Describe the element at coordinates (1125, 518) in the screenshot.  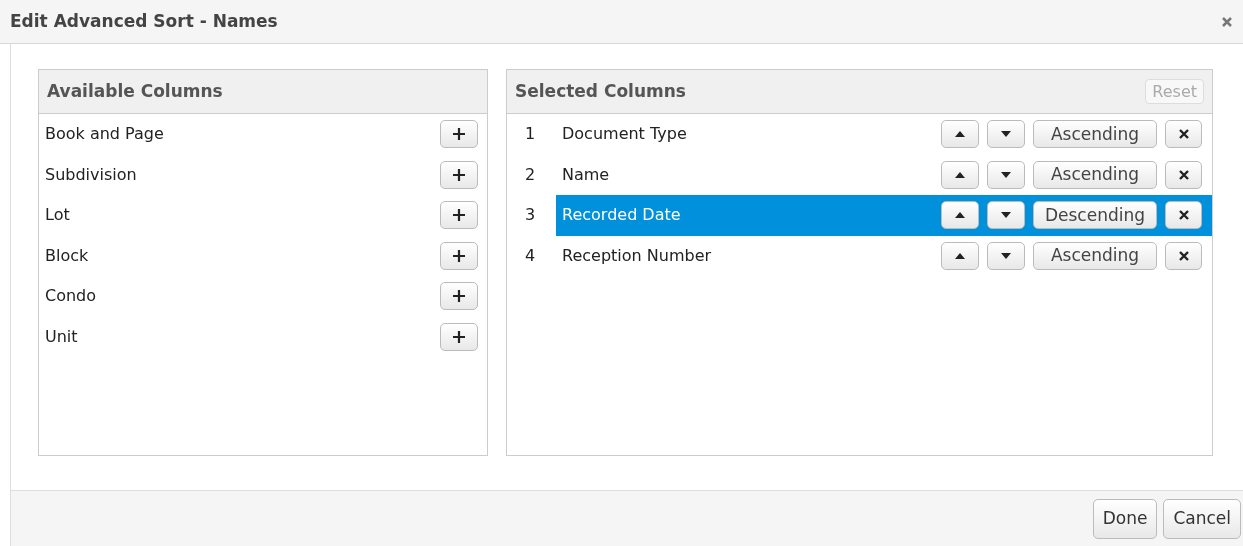
I see `dialog-button: Done` at that location.